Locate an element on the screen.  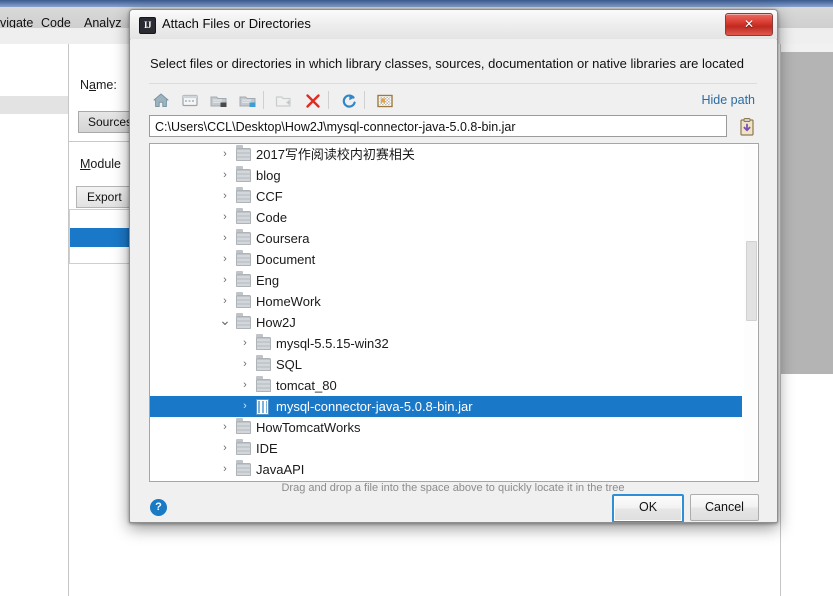
tree-row-label: HomeWork is located at coordinates (288, 301).